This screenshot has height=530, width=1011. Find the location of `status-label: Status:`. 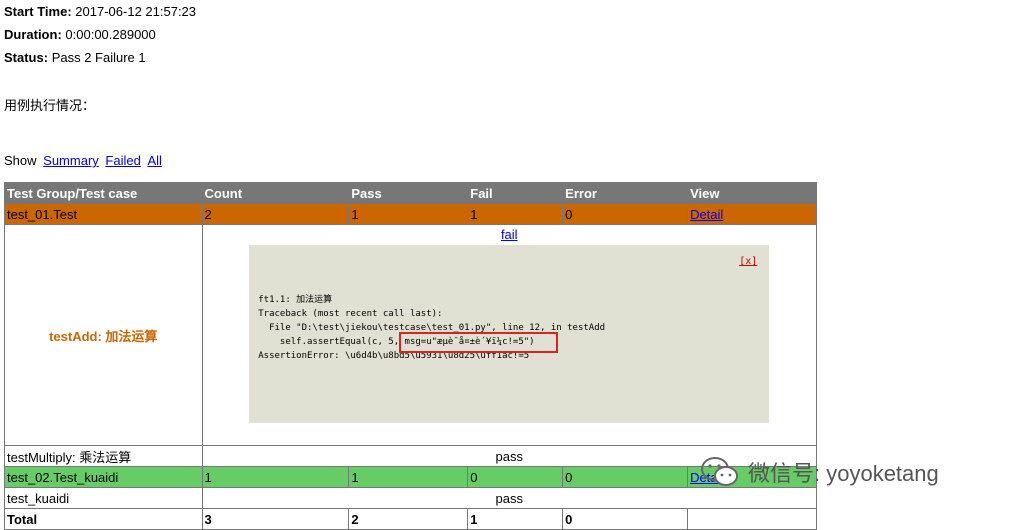

status-label: Status: is located at coordinates (26, 57).